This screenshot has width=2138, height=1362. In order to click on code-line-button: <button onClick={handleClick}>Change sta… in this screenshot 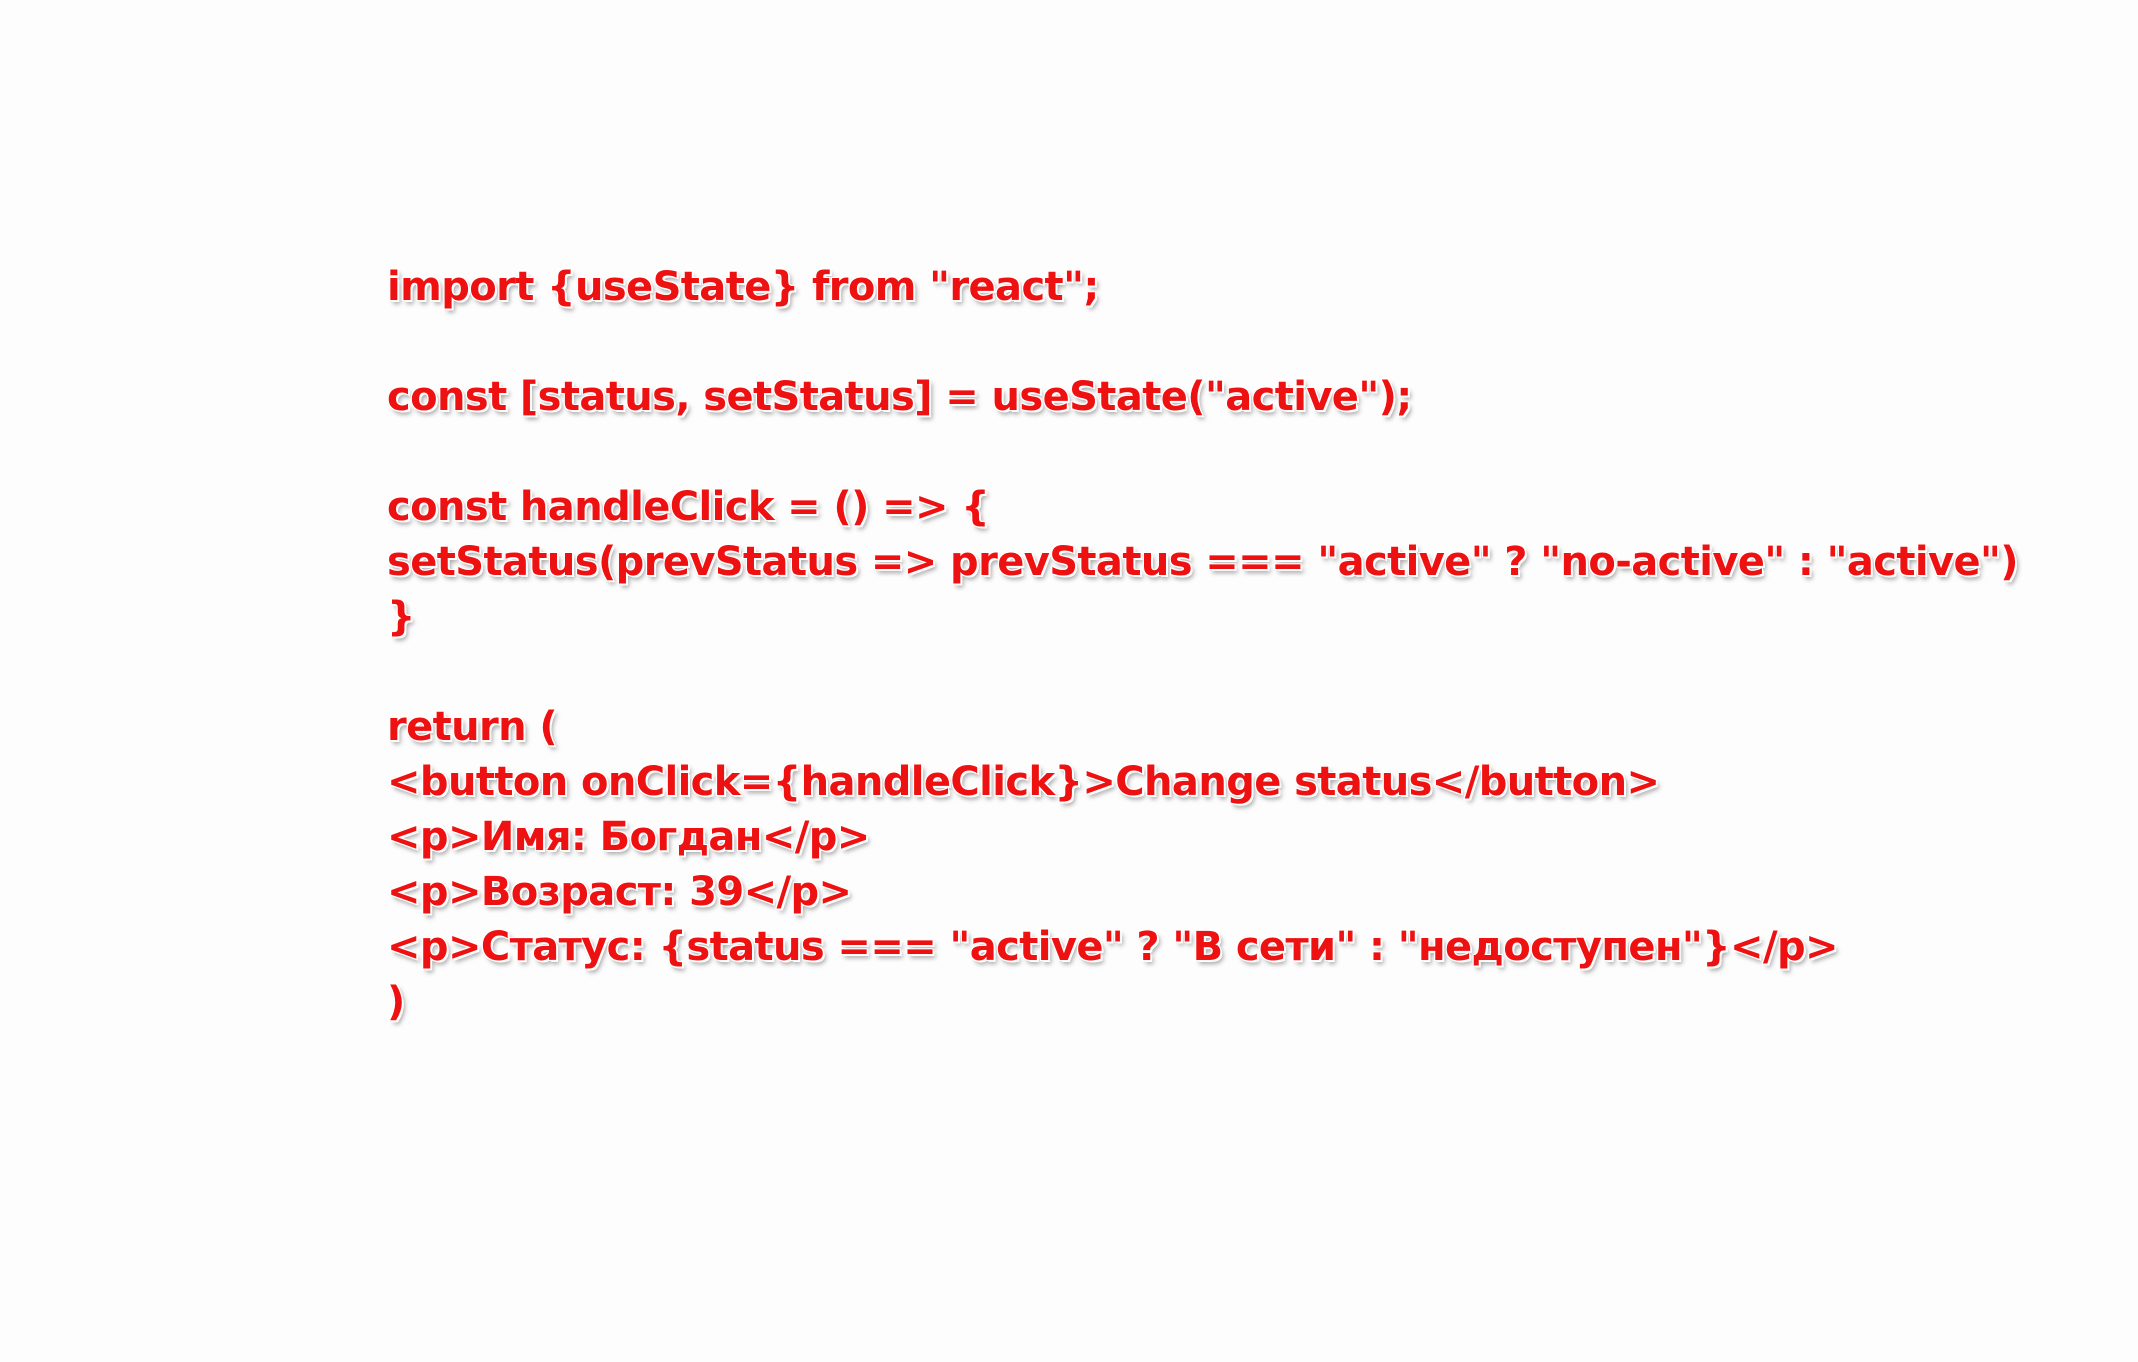, I will do `click(1023, 782)`.